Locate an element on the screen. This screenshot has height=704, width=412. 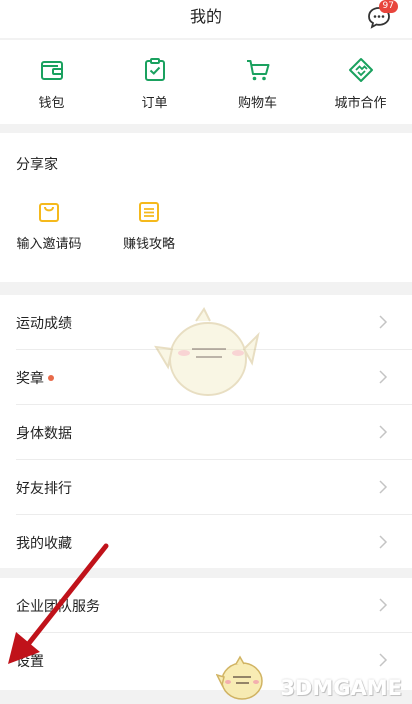
notification-dot is located at coordinates (51, 378).